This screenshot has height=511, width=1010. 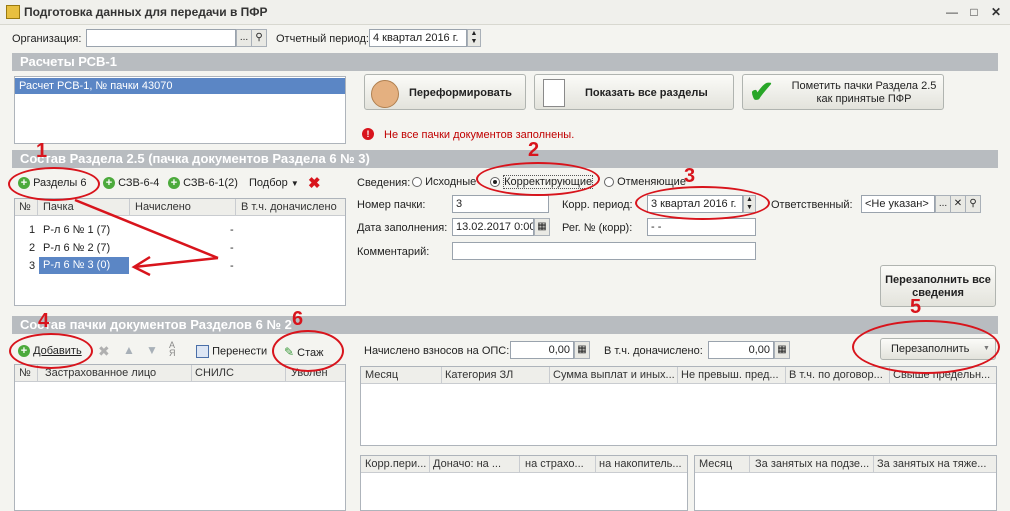 I want to click on ops-label: Начислено взносов на ОПС:, so click(x=437, y=351).